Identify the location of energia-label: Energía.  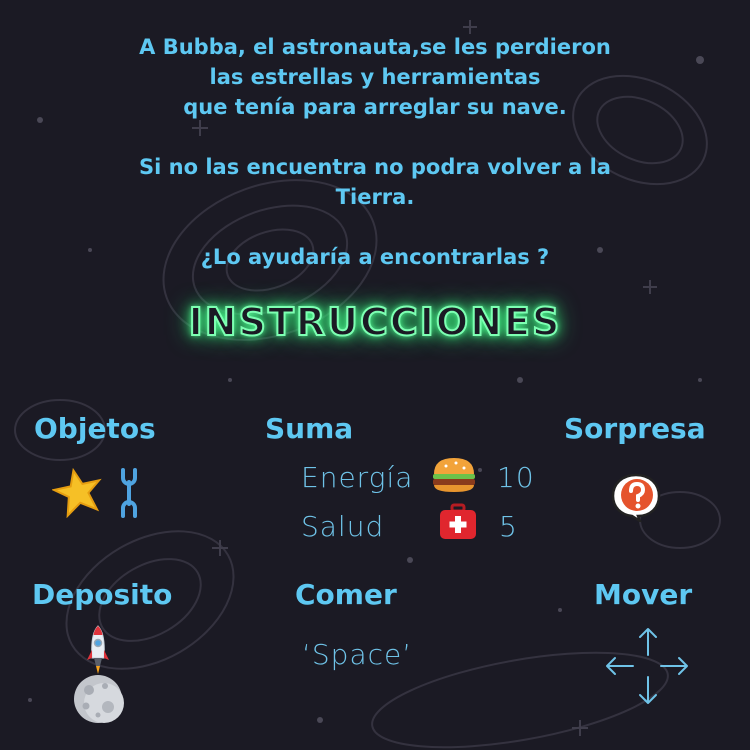
(357, 477).